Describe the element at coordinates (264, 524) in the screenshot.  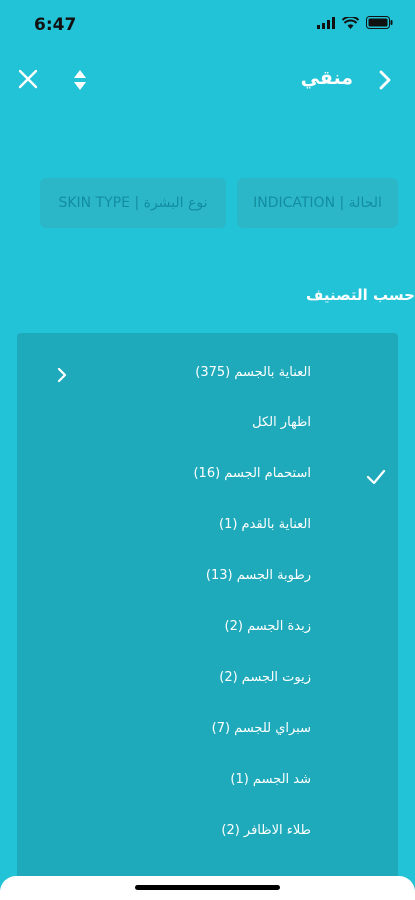
I see `category-label: العناية بالقدم (1)` at that location.